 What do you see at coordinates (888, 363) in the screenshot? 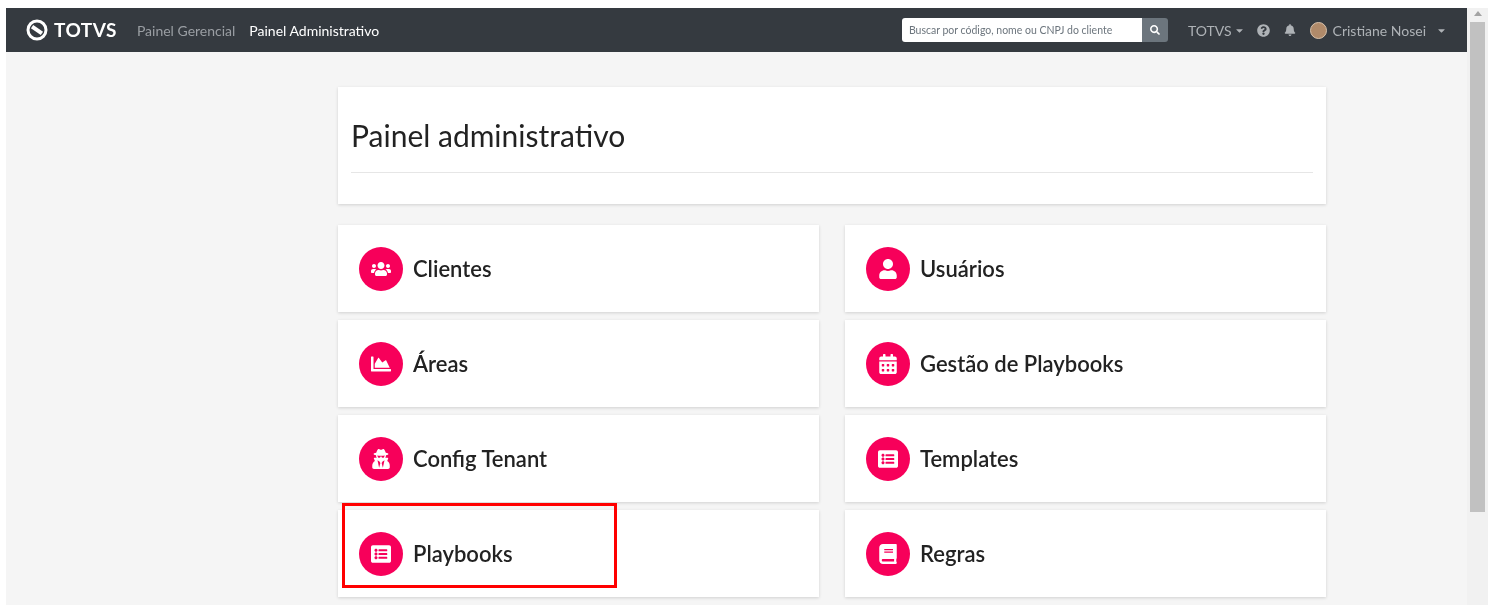
I see `calendar-icon` at bounding box center [888, 363].